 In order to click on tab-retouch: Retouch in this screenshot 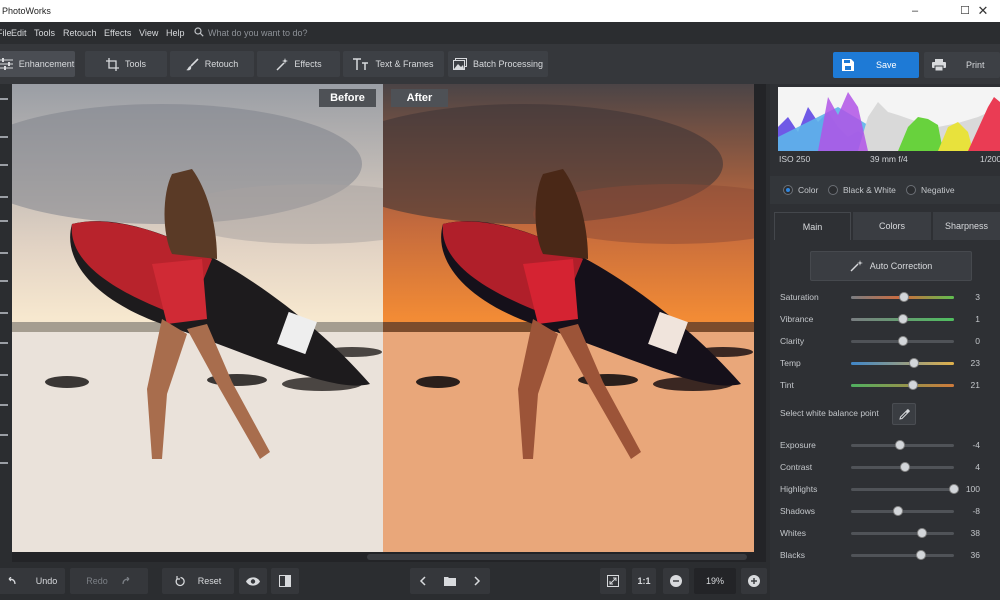, I will do `click(212, 64)`.